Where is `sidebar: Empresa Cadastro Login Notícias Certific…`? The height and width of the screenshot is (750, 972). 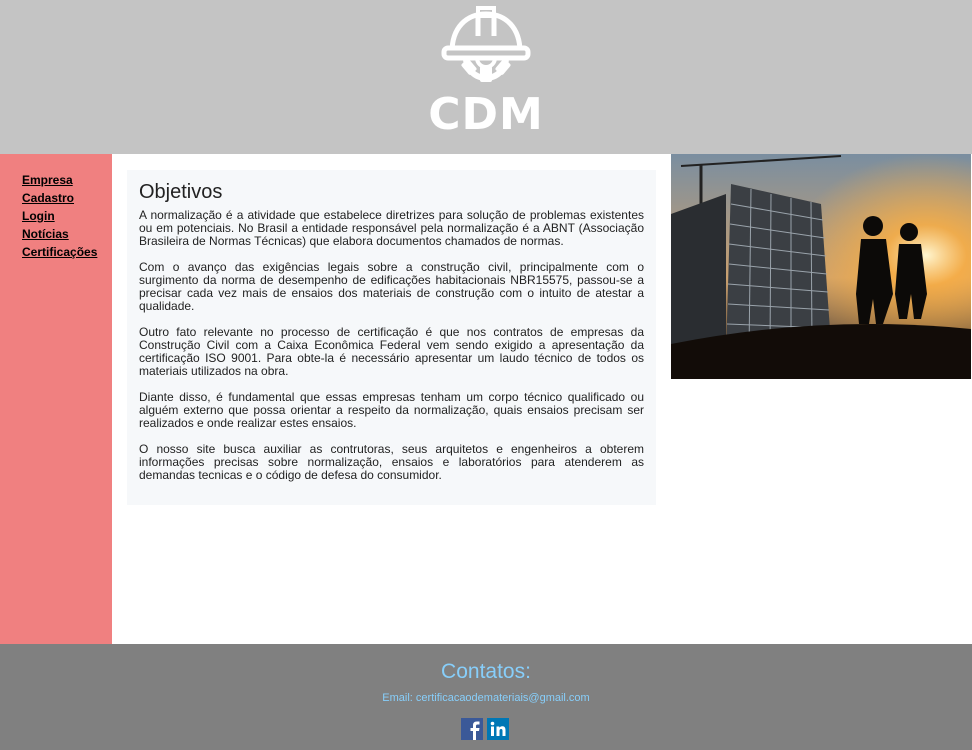 sidebar: Empresa Cadastro Login Notícias Certific… is located at coordinates (56, 399).